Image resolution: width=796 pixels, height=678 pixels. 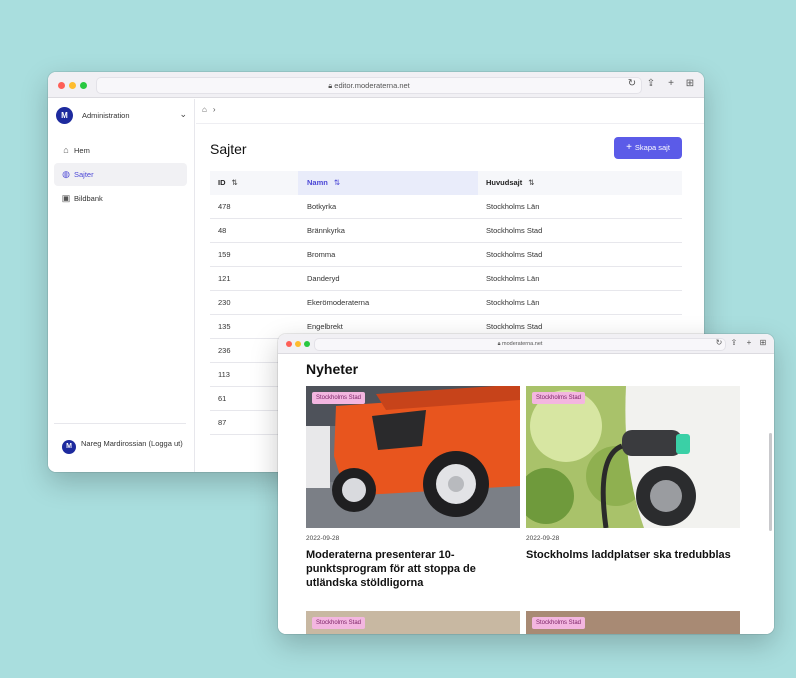 I want to click on cell-id: 48, so click(x=222, y=230).